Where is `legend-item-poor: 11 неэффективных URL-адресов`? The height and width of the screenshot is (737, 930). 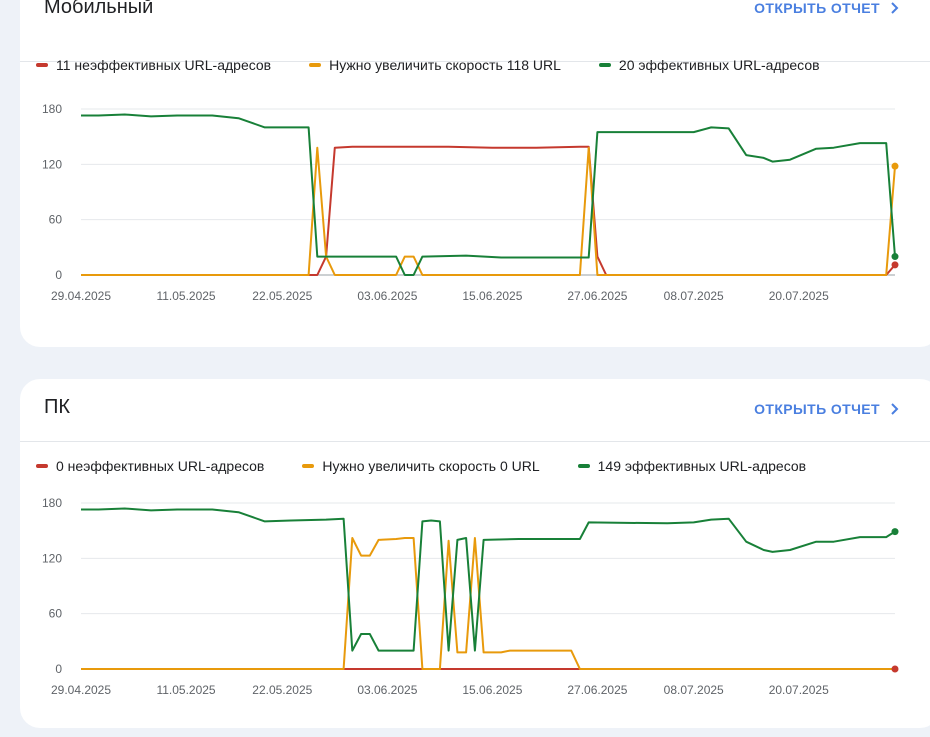
legend-item-poor: 11 неэффективных URL-адресов is located at coordinates (153, 65).